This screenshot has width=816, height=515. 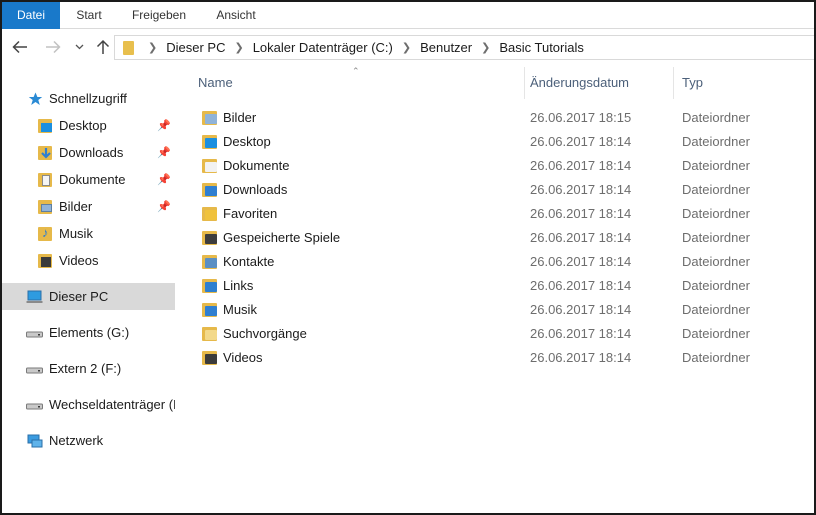 I want to click on network-icon, so click(x=34, y=441).